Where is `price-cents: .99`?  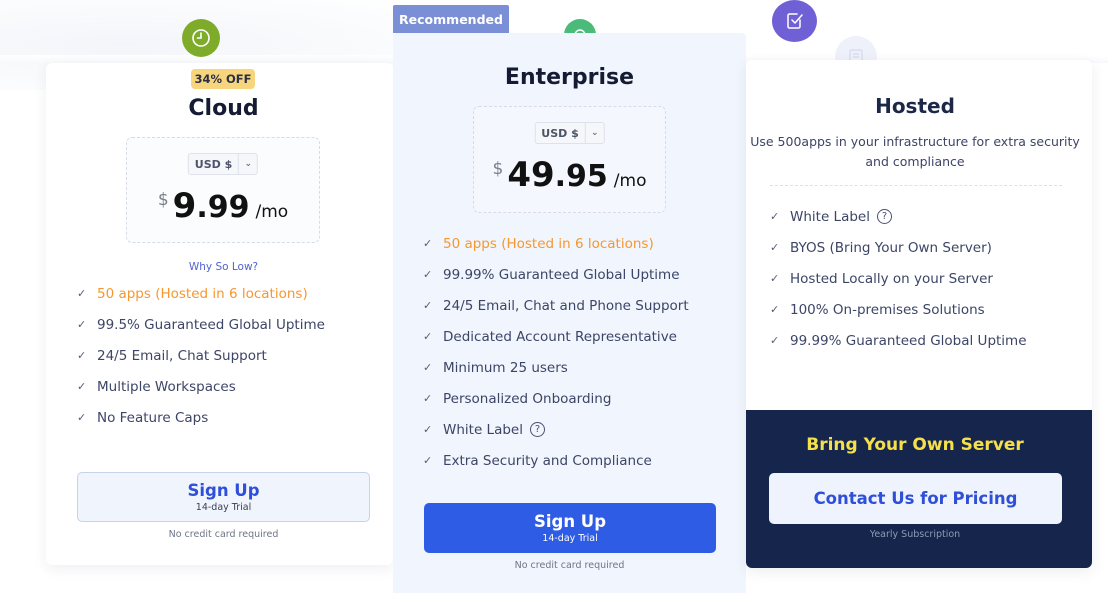
price-cents: .99 is located at coordinates (223, 207).